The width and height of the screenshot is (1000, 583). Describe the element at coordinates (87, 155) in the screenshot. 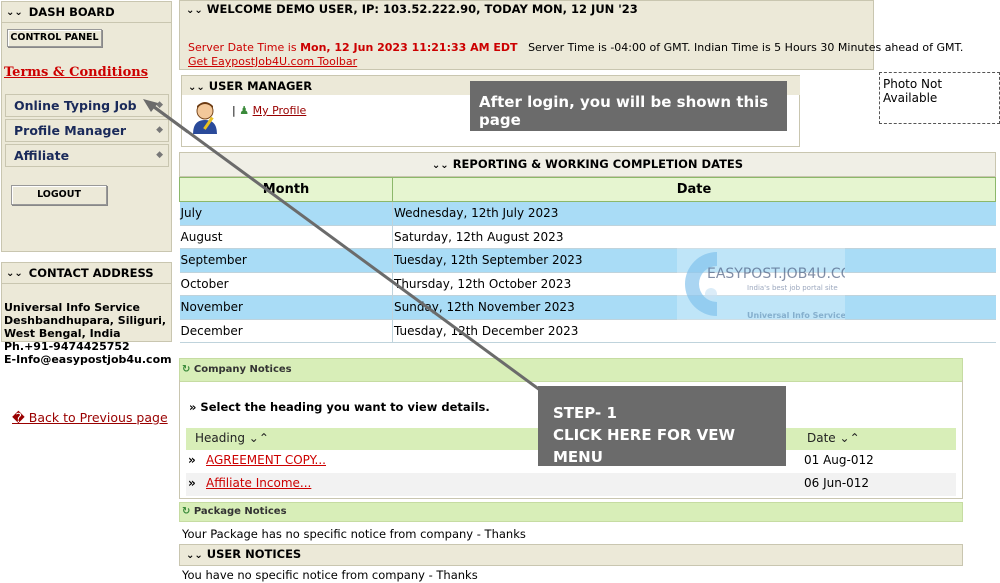

I see `menu-item-affiliate: Affiliate ◆` at that location.